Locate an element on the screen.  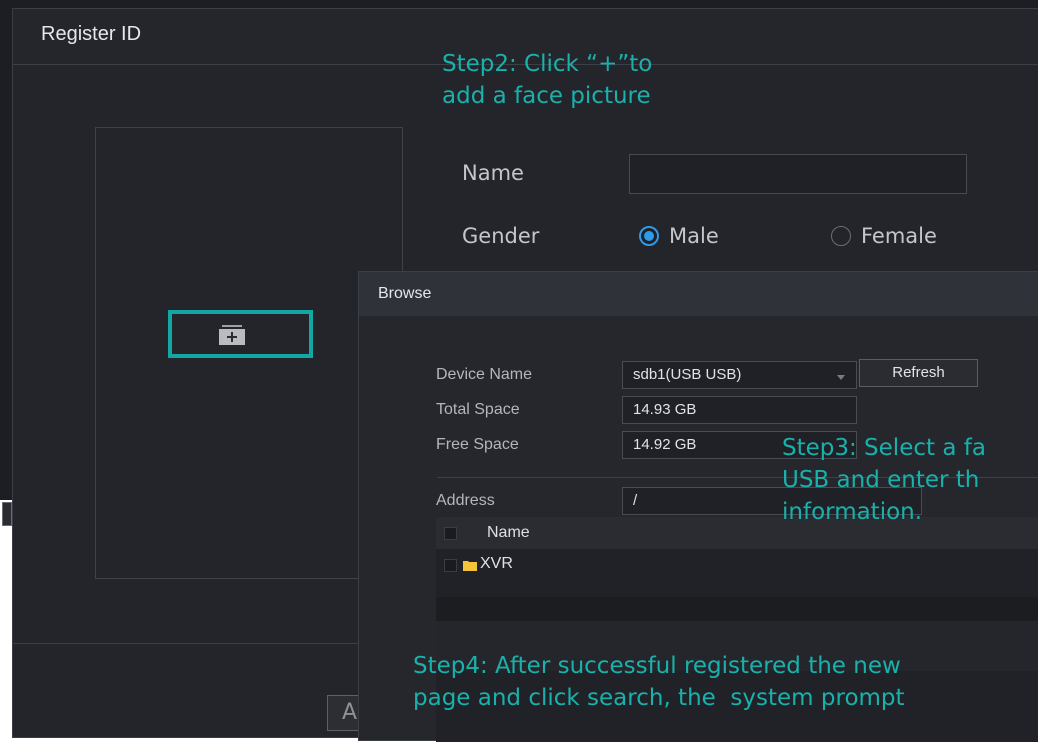
chevron-down-icon is located at coordinates (841, 377).